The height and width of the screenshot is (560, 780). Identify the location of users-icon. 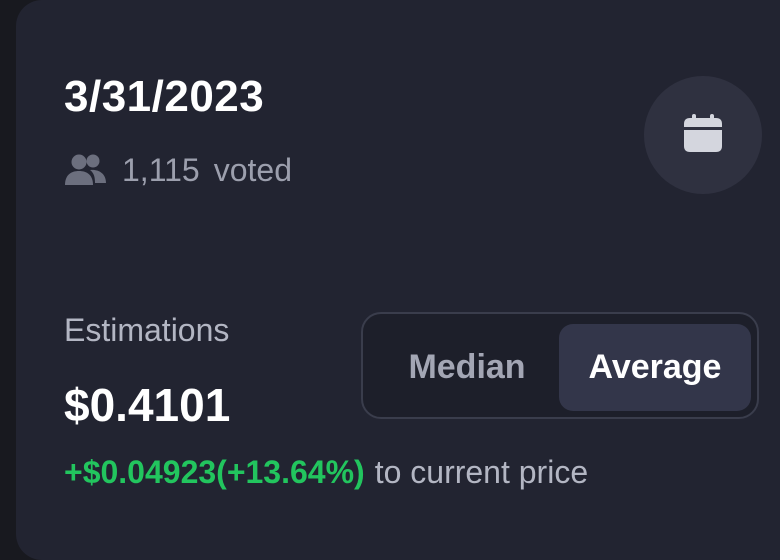
(86, 170).